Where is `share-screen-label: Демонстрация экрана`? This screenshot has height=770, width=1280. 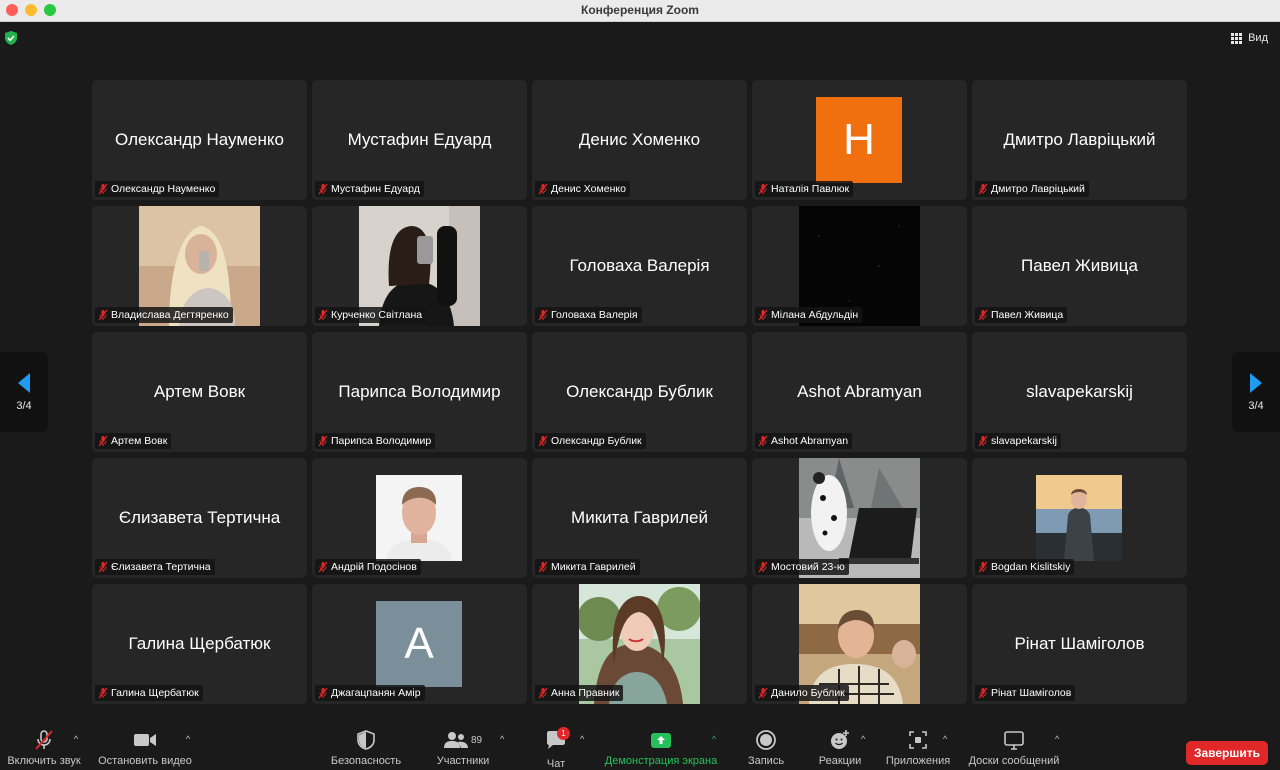
share-screen-label: Демонстрация экрана is located at coordinates (661, 761).